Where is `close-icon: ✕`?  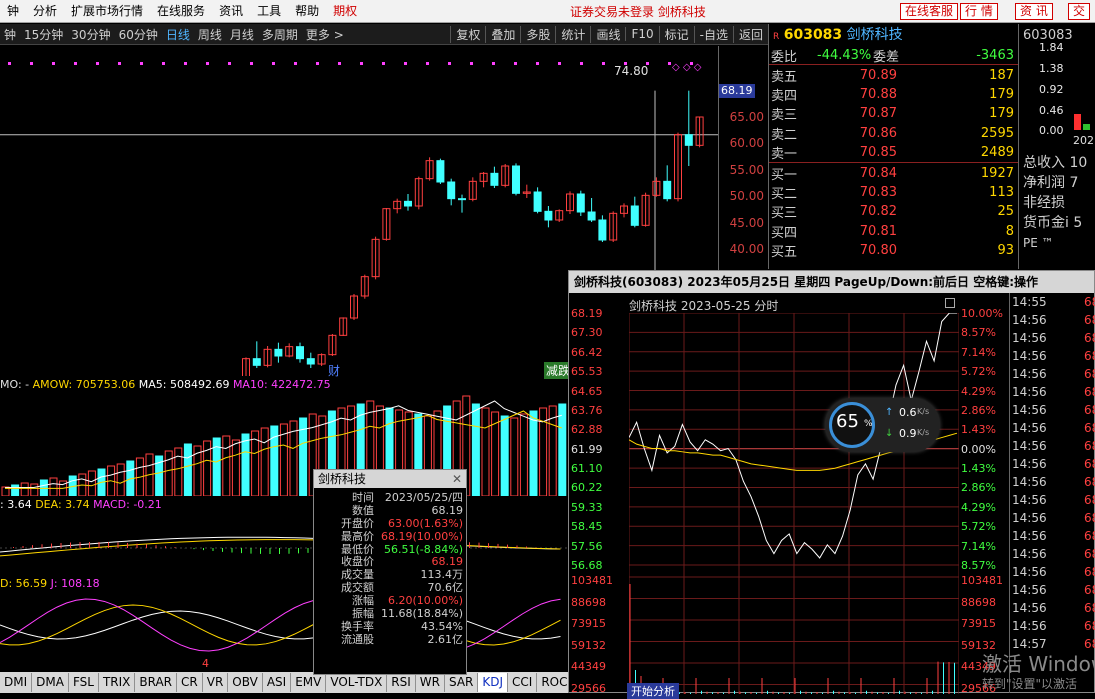 close-icon: ✕ is located at coordinates (457, 479).